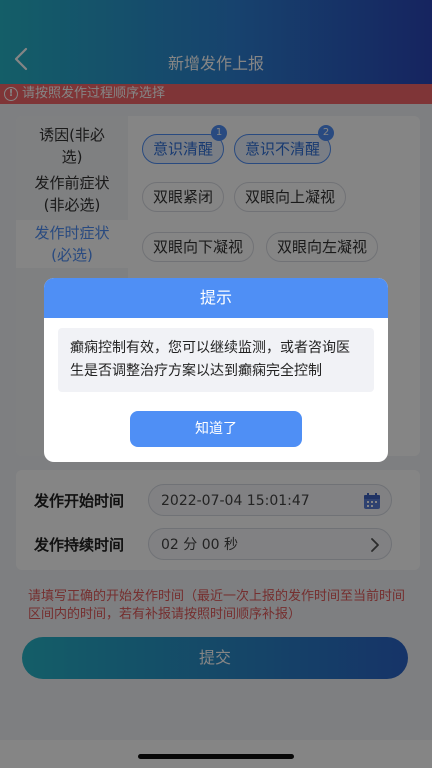  Describe the element at coordinates (216, 298) in the screenshot. I see `dialog-title: 提示` at that location.